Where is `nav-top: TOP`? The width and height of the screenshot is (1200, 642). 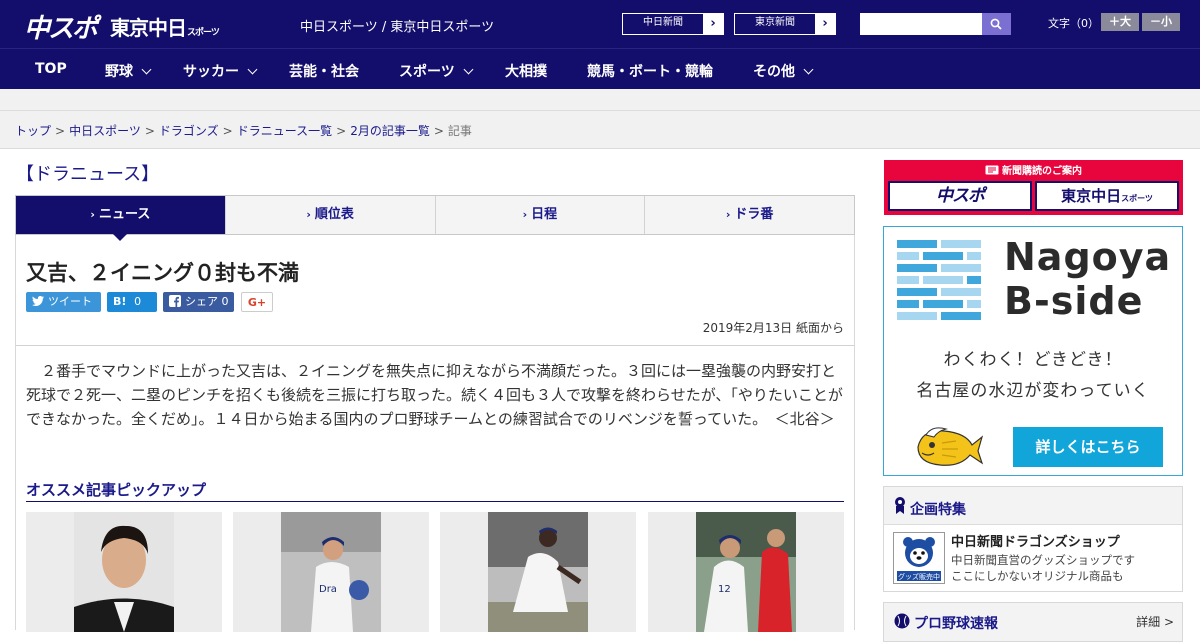
nav-top: TOP is located at coordinates (51, 69).